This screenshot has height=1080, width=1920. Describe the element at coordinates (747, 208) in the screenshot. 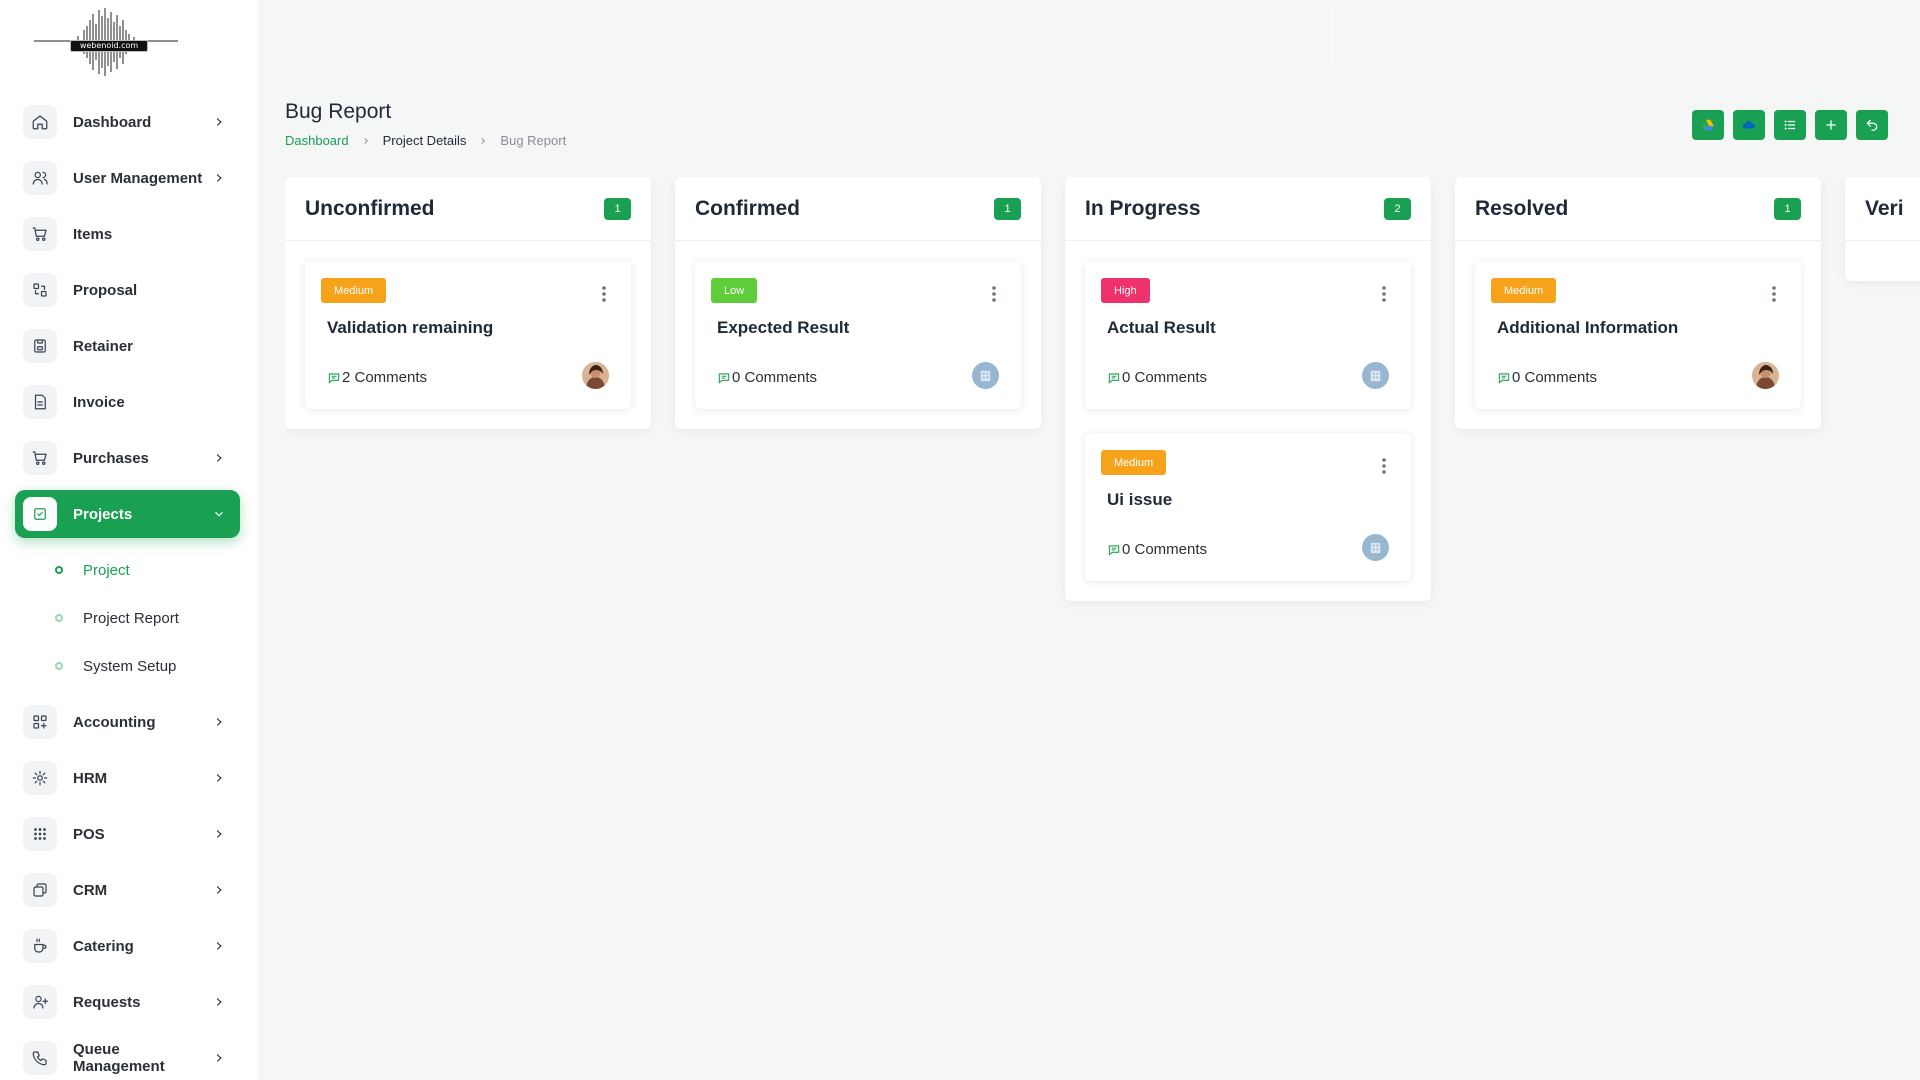

I see `column-title: Confirmed` at that location.